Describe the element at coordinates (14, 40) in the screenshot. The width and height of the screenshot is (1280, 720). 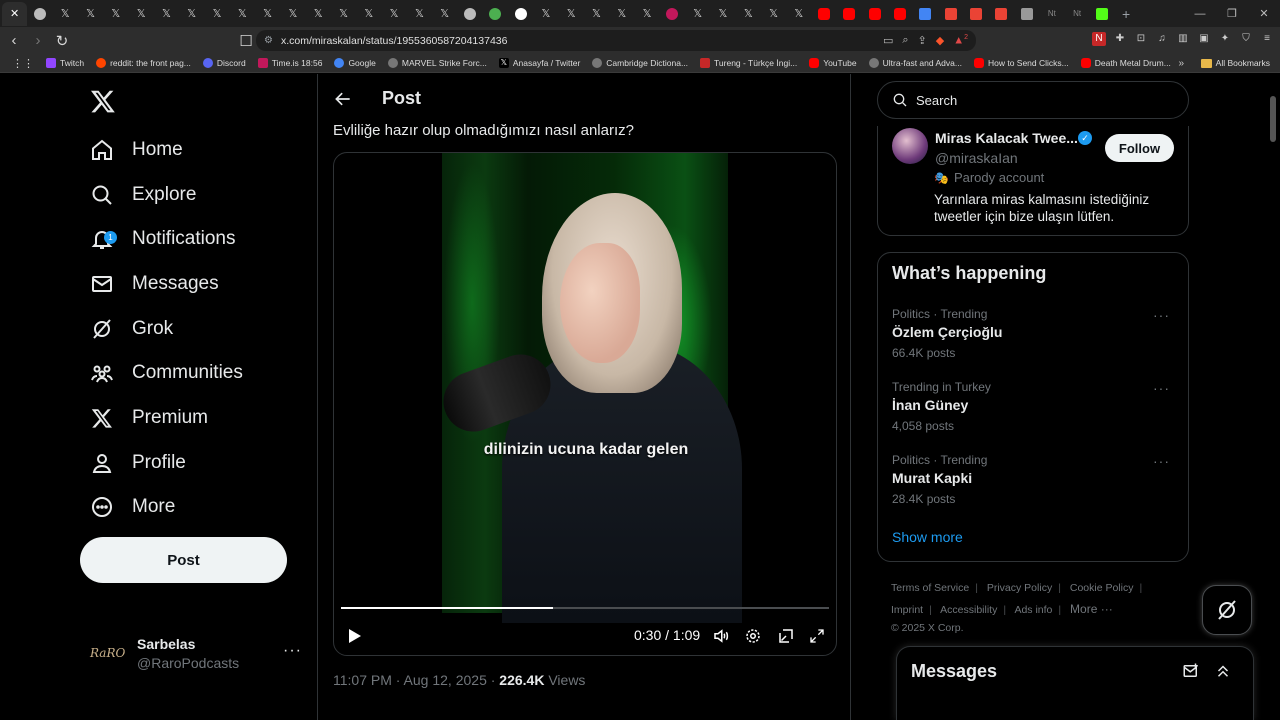
I see `back-icon: ‹` at that location.